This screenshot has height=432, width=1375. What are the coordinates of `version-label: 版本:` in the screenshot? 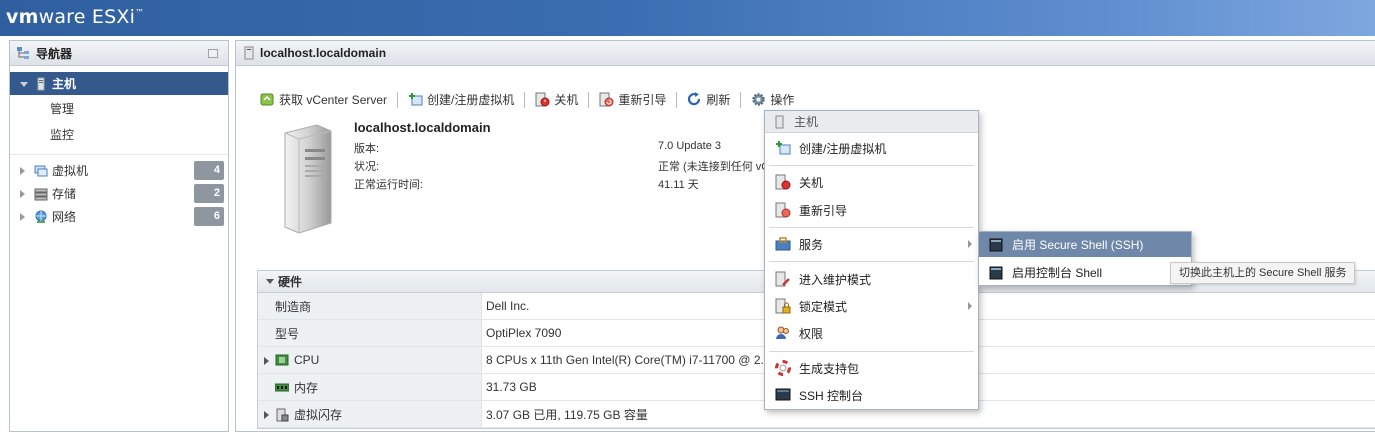 It's located at (367, 149).